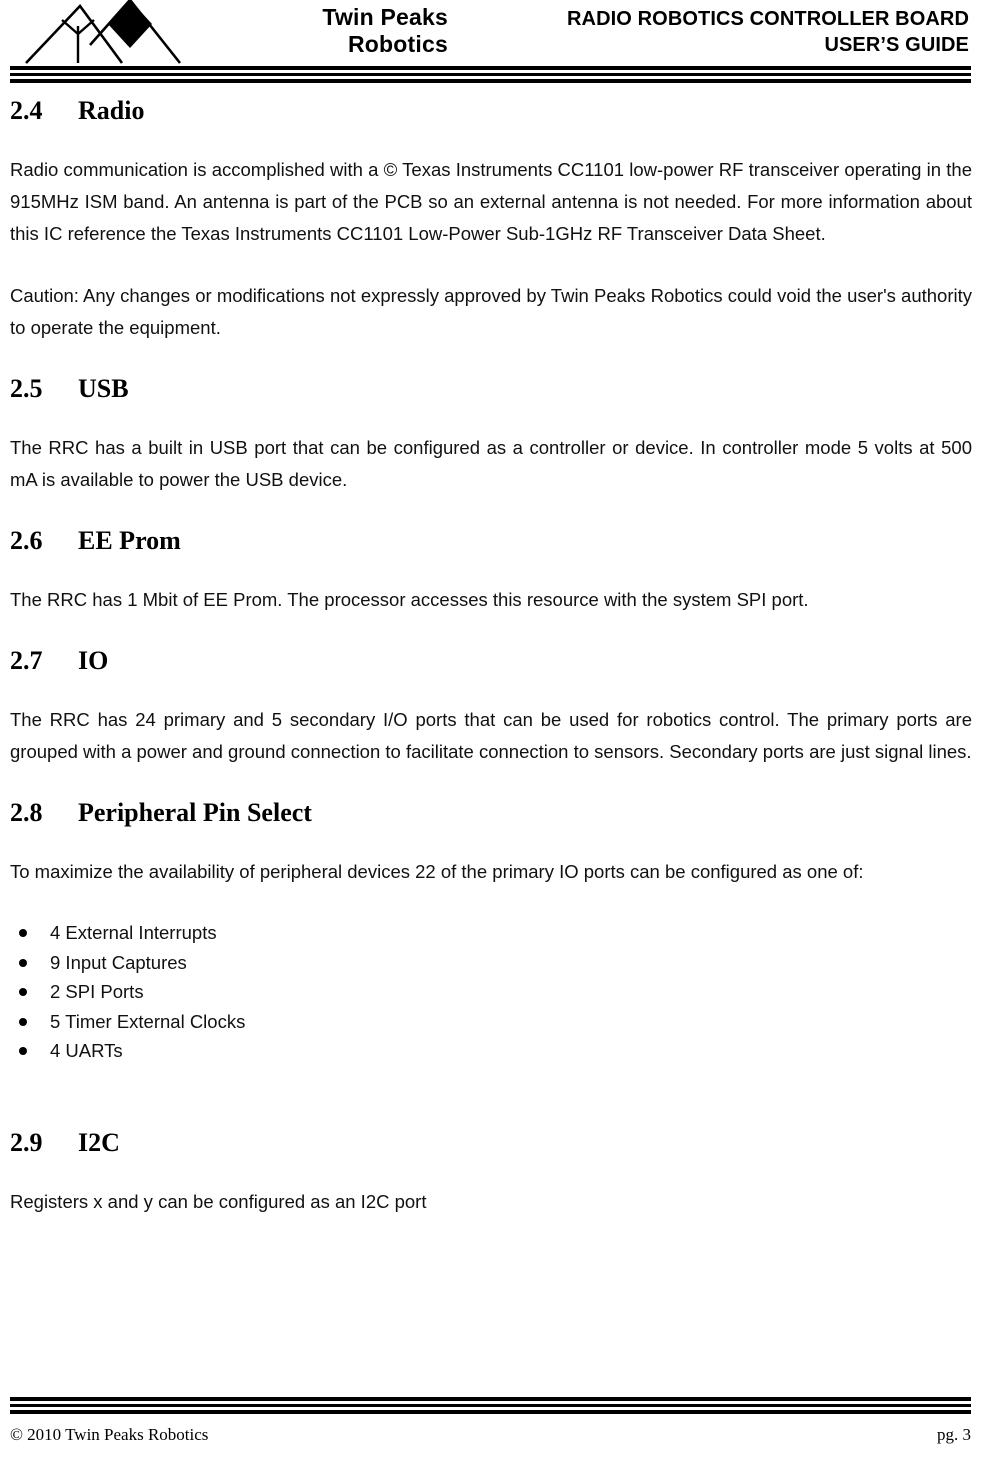 This screenshot has height=1466, width=981. What do you see at coordinates (491, 963) in the screenshot?
I see `list-item: 9 Input Captures` at bounding box center [491, 963].